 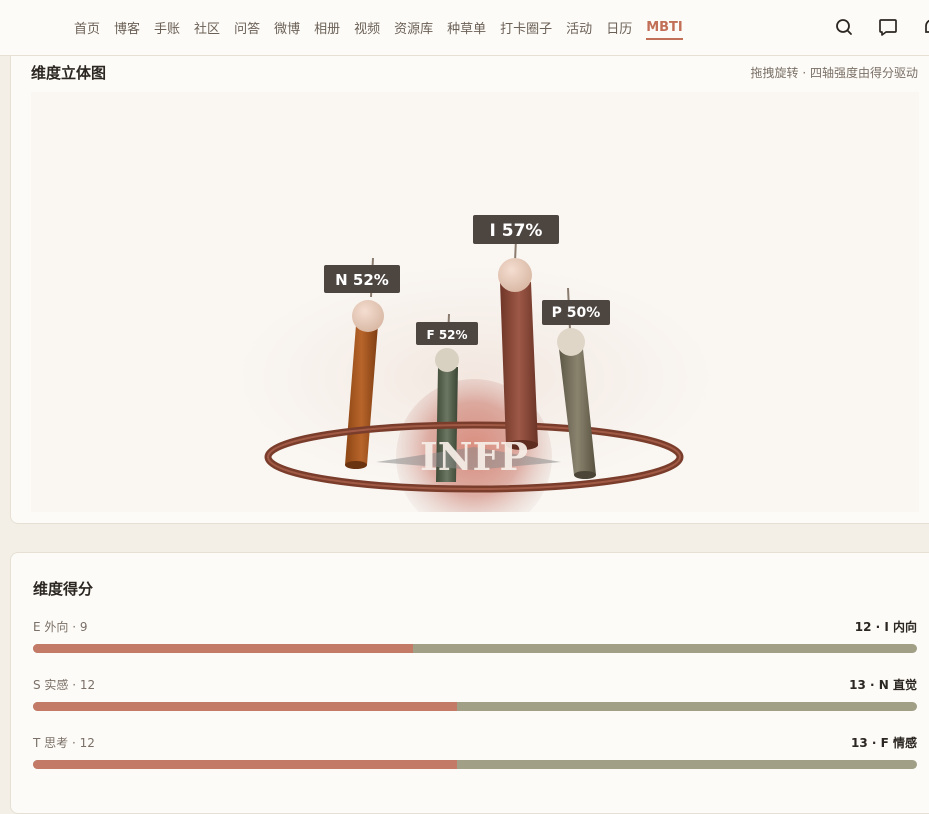 I want to click on bell-icon, so click(x=923, y=27).